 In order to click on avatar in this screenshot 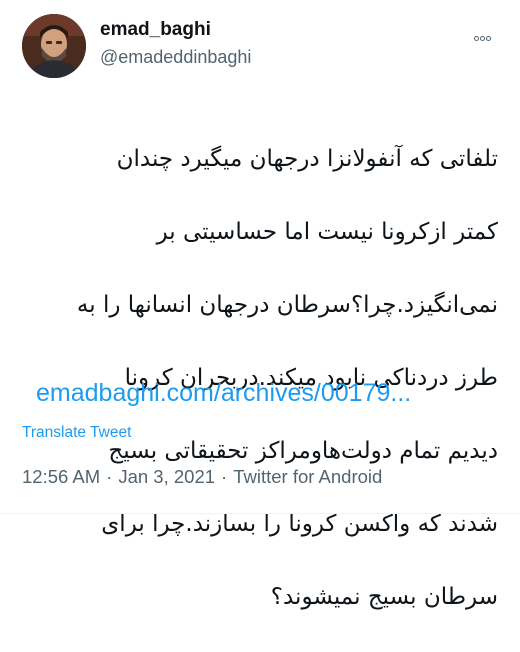, I will do `click(54, 46)`.